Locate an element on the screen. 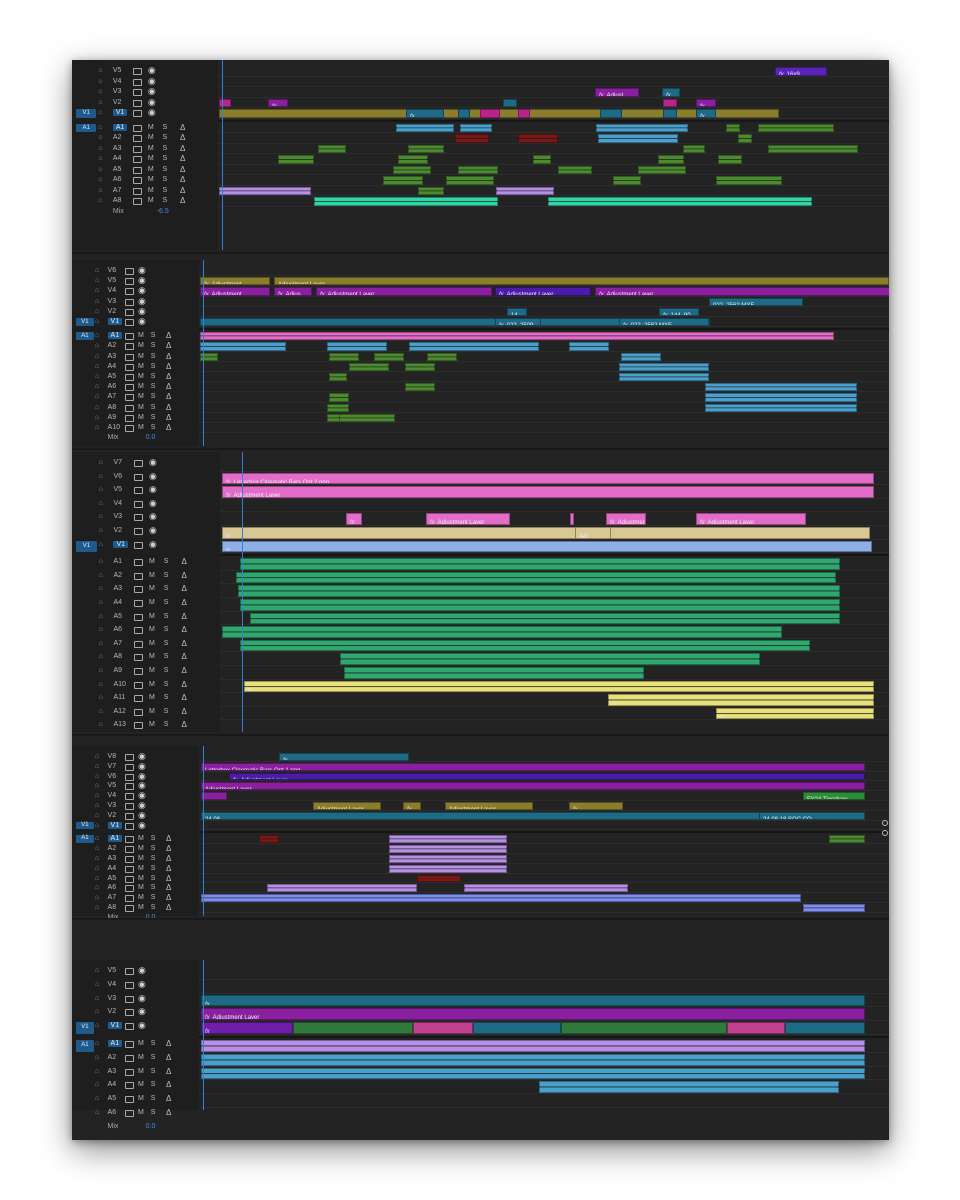  track-label-v4: V4 is located at coordinates (112, 795).